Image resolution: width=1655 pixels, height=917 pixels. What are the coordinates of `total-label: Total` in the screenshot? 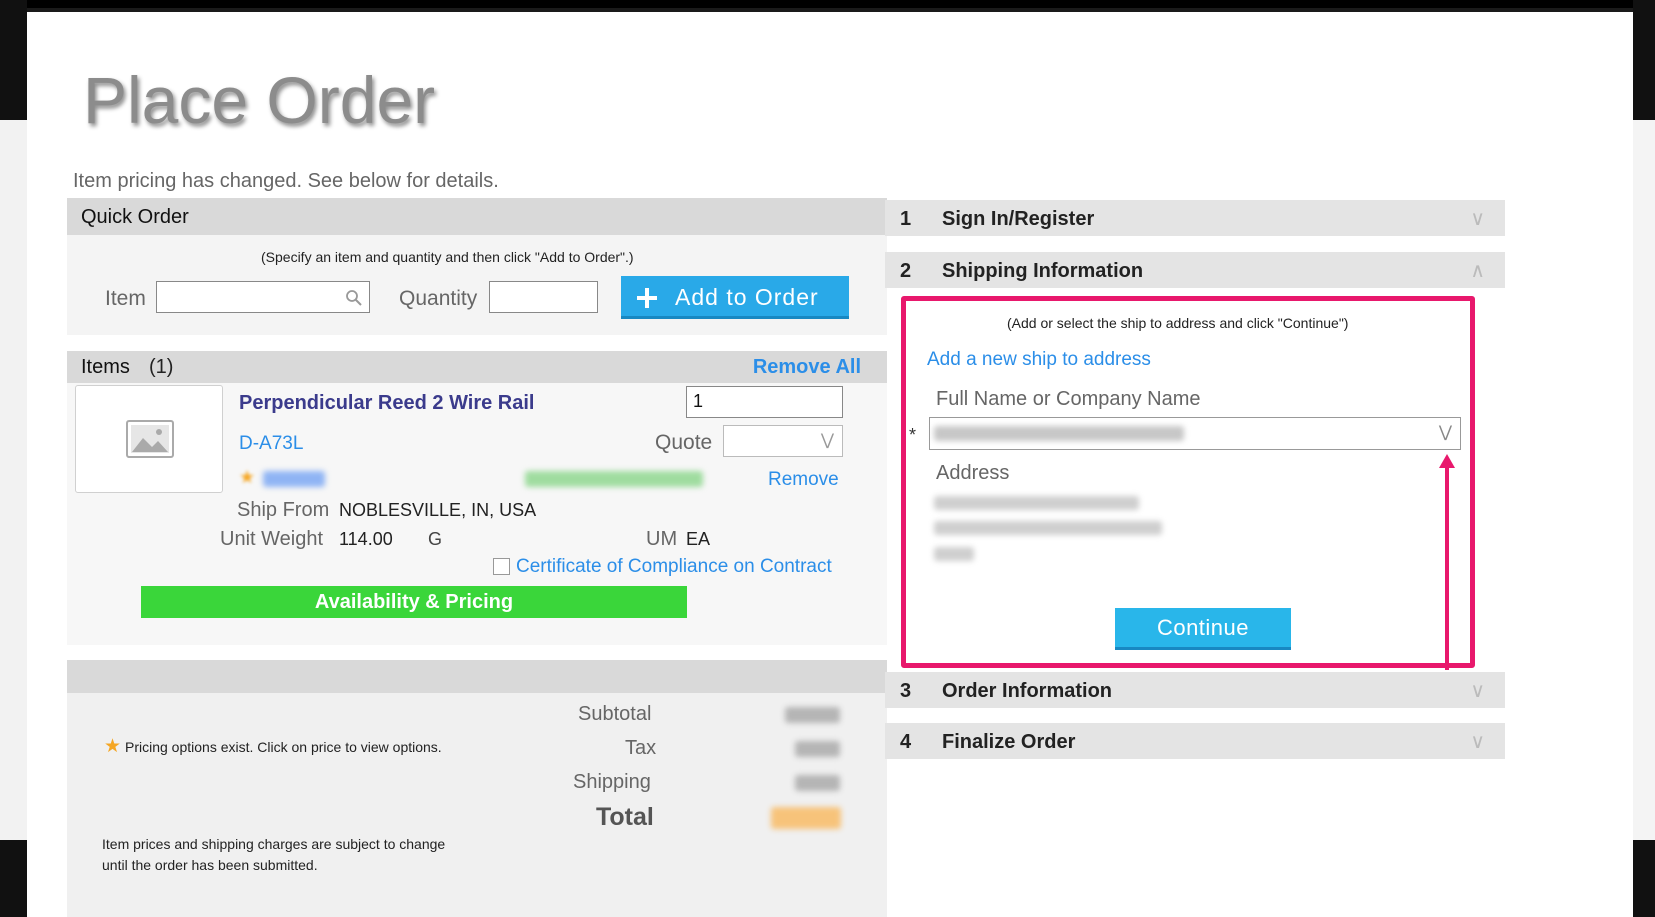 It's located at (625, 817).